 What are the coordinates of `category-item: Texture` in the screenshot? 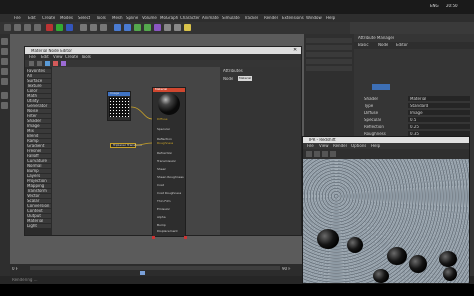 It's located at (39, 86).